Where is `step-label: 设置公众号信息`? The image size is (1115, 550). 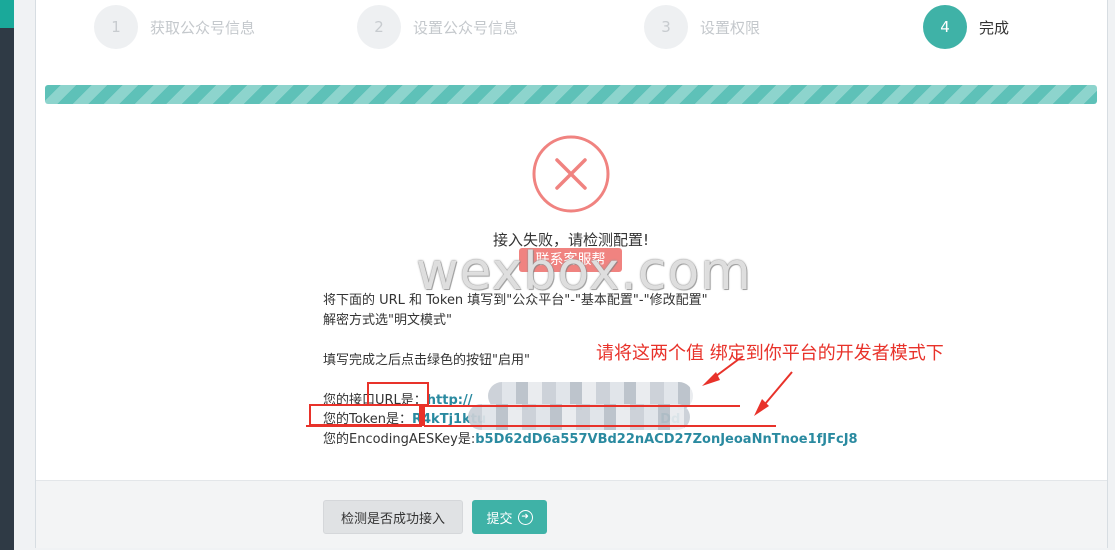 step-label: 设置公众号信息 is located at coordinates (466, 27).